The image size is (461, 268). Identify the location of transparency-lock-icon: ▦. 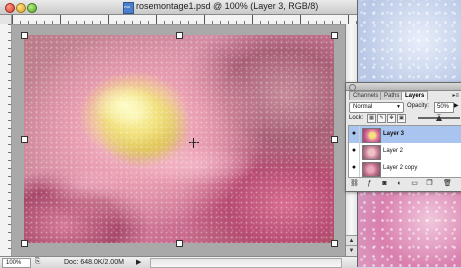
(371, 118).